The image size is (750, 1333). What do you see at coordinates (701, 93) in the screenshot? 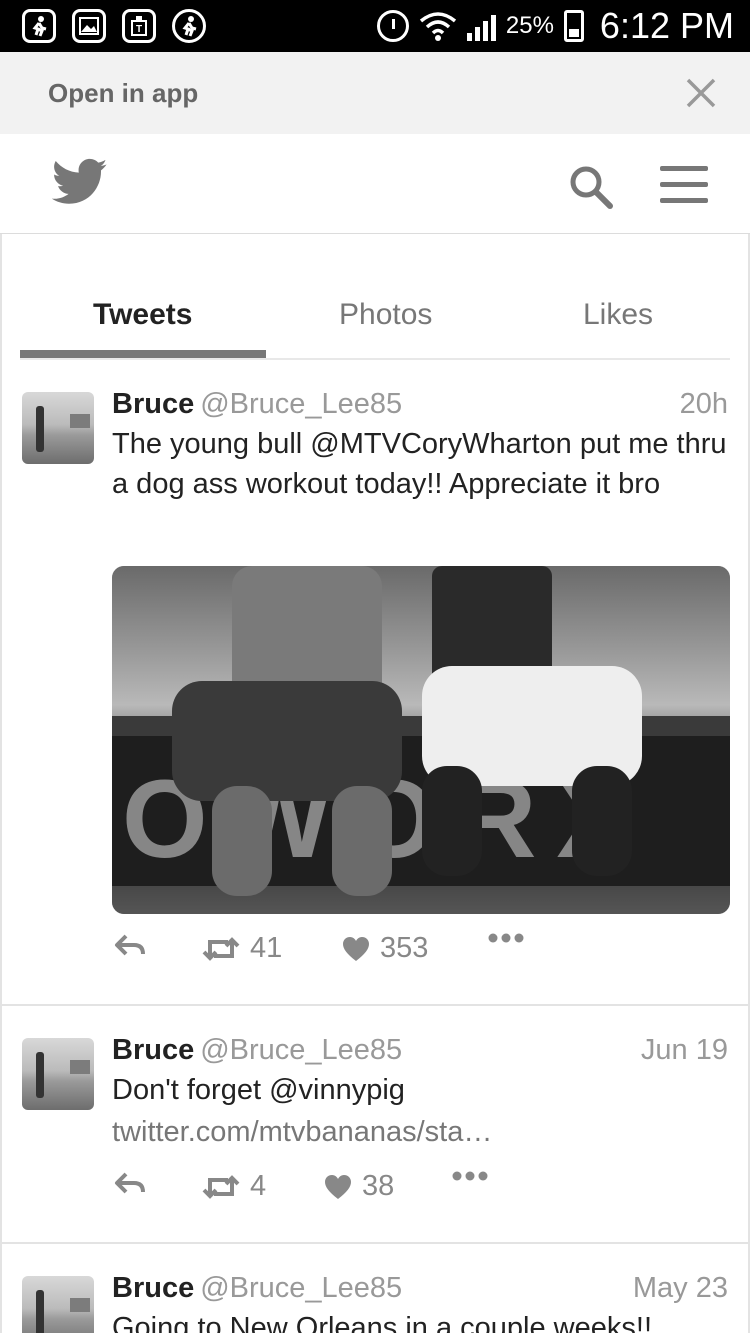
I see `close-icon` at bounding box center [701, 93].